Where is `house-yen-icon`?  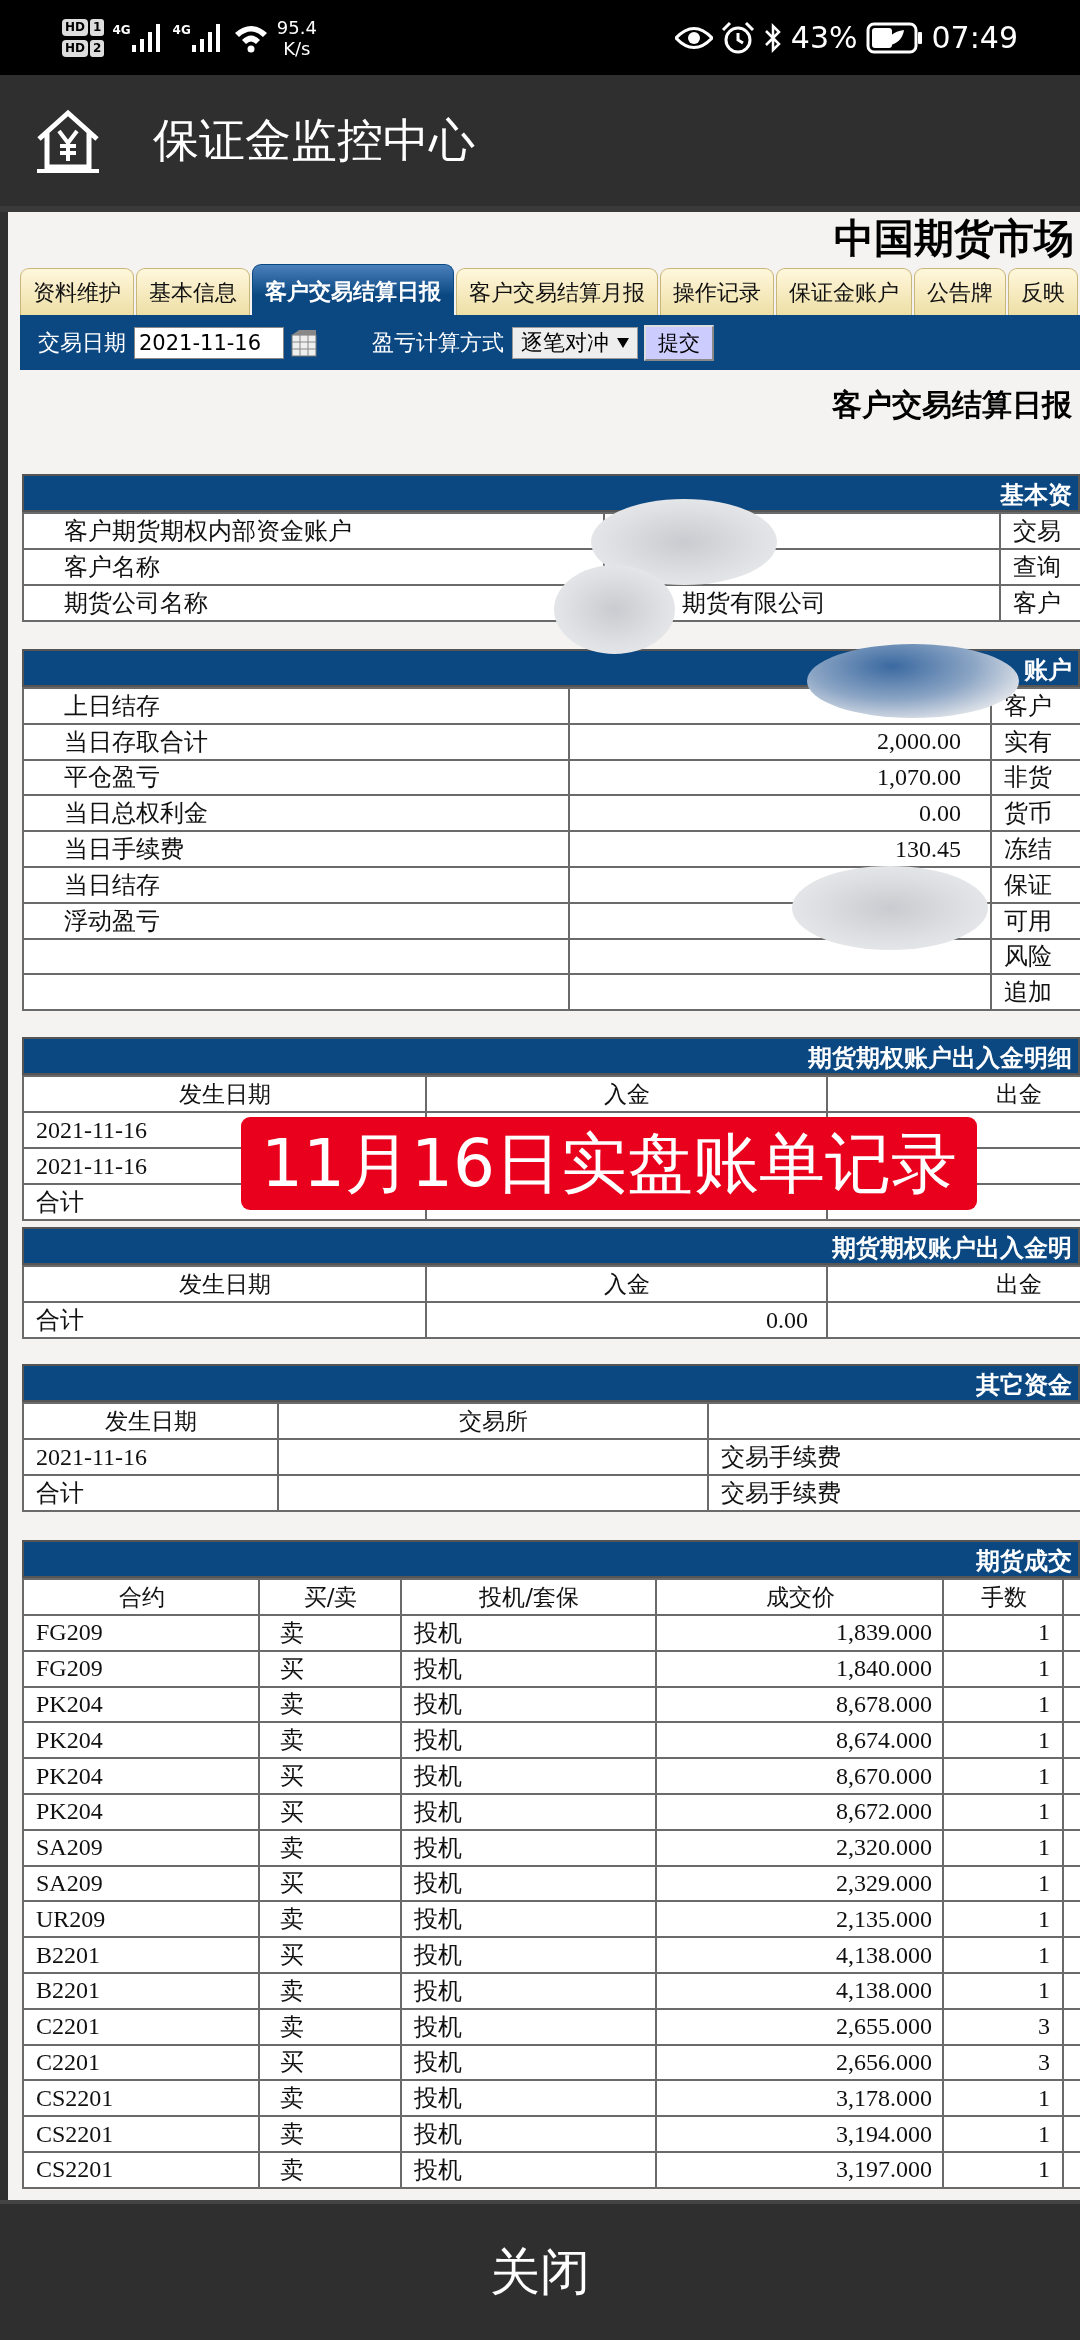
house-yen-icon is located at coordinates (68, 140).